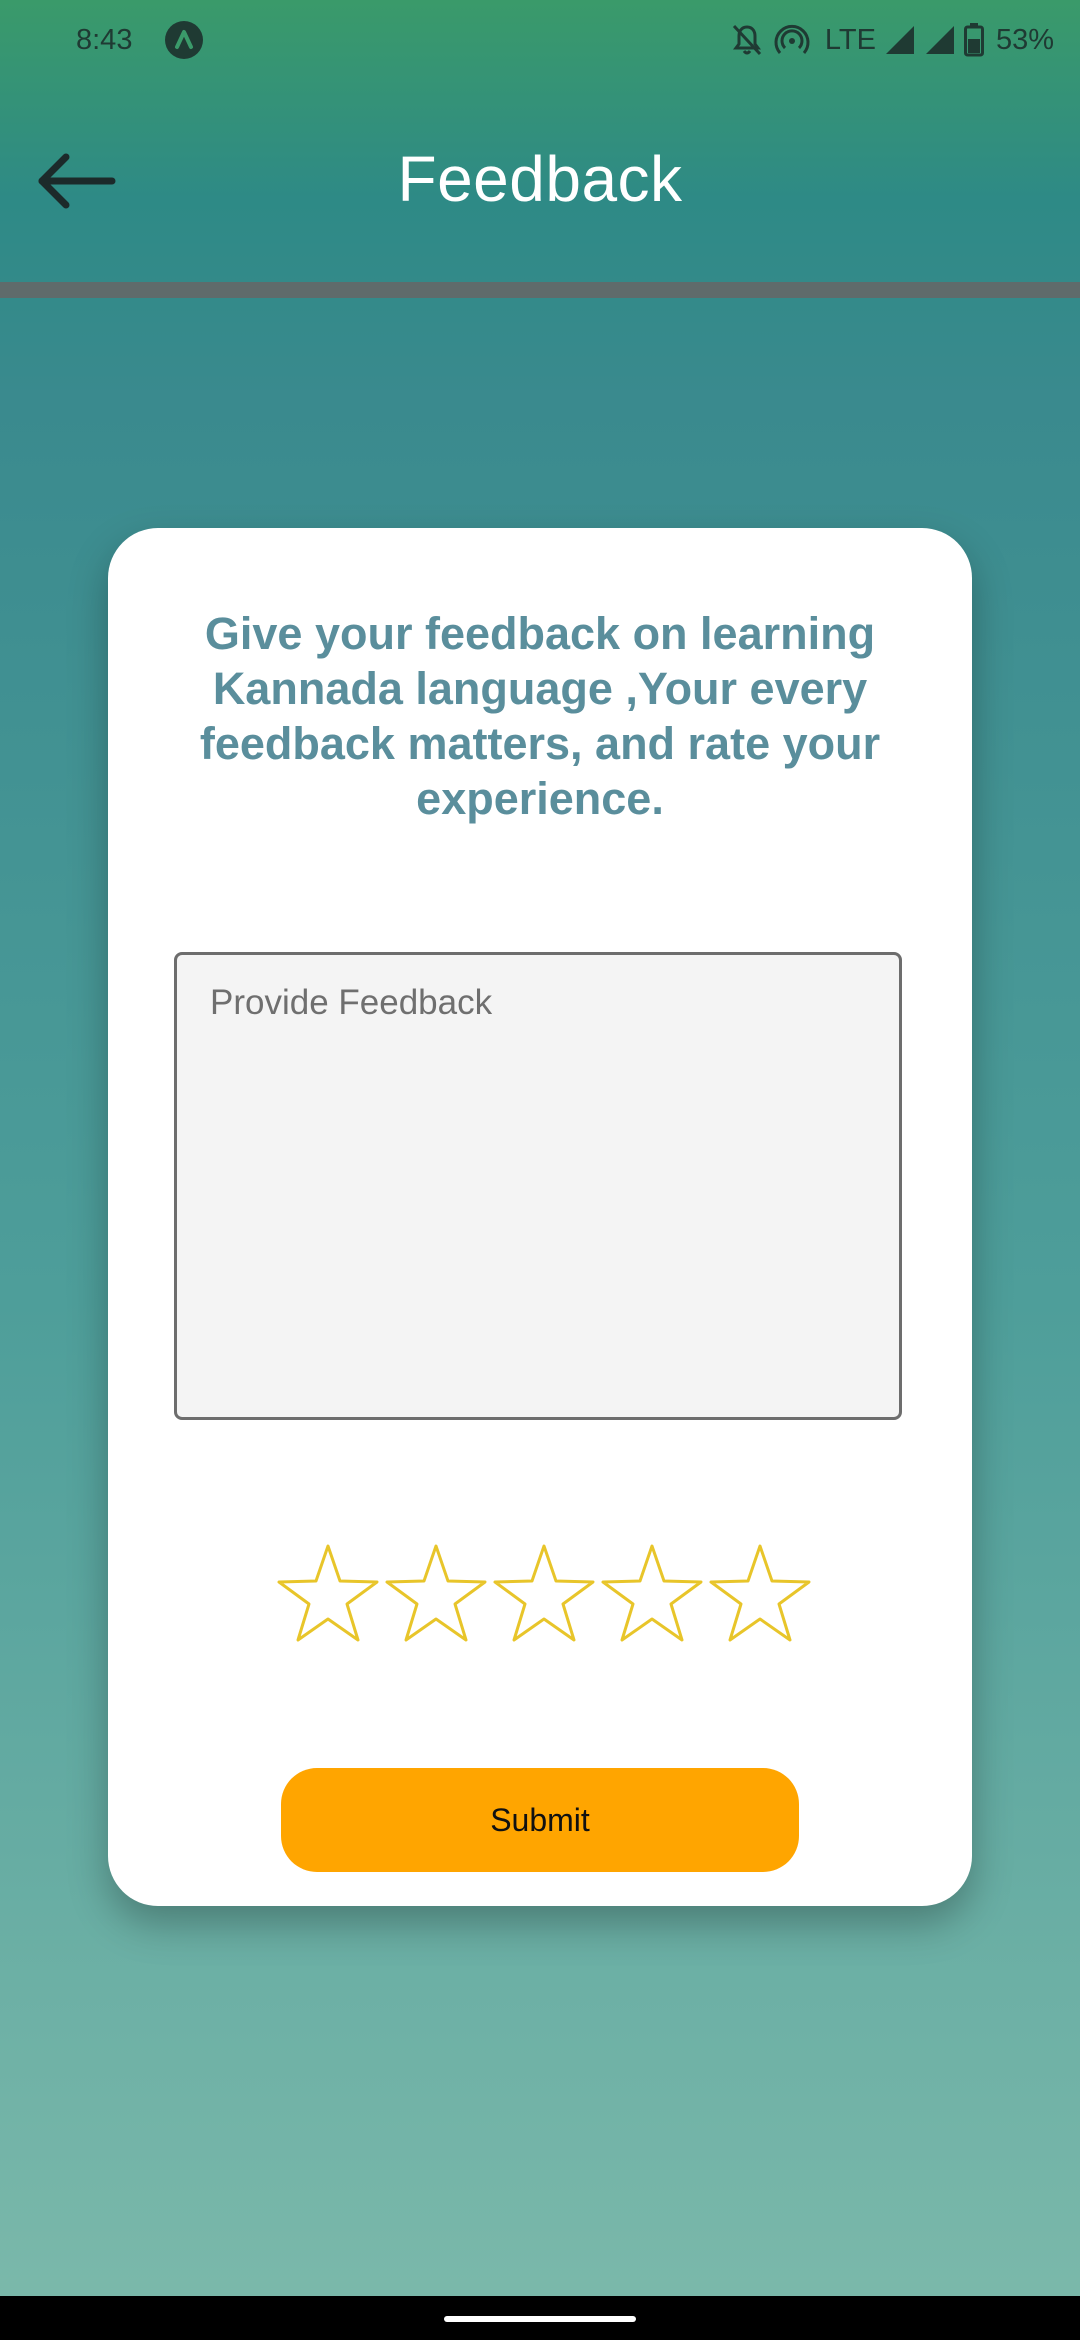  I want to click on hotspot-icon, so click(792, 40).